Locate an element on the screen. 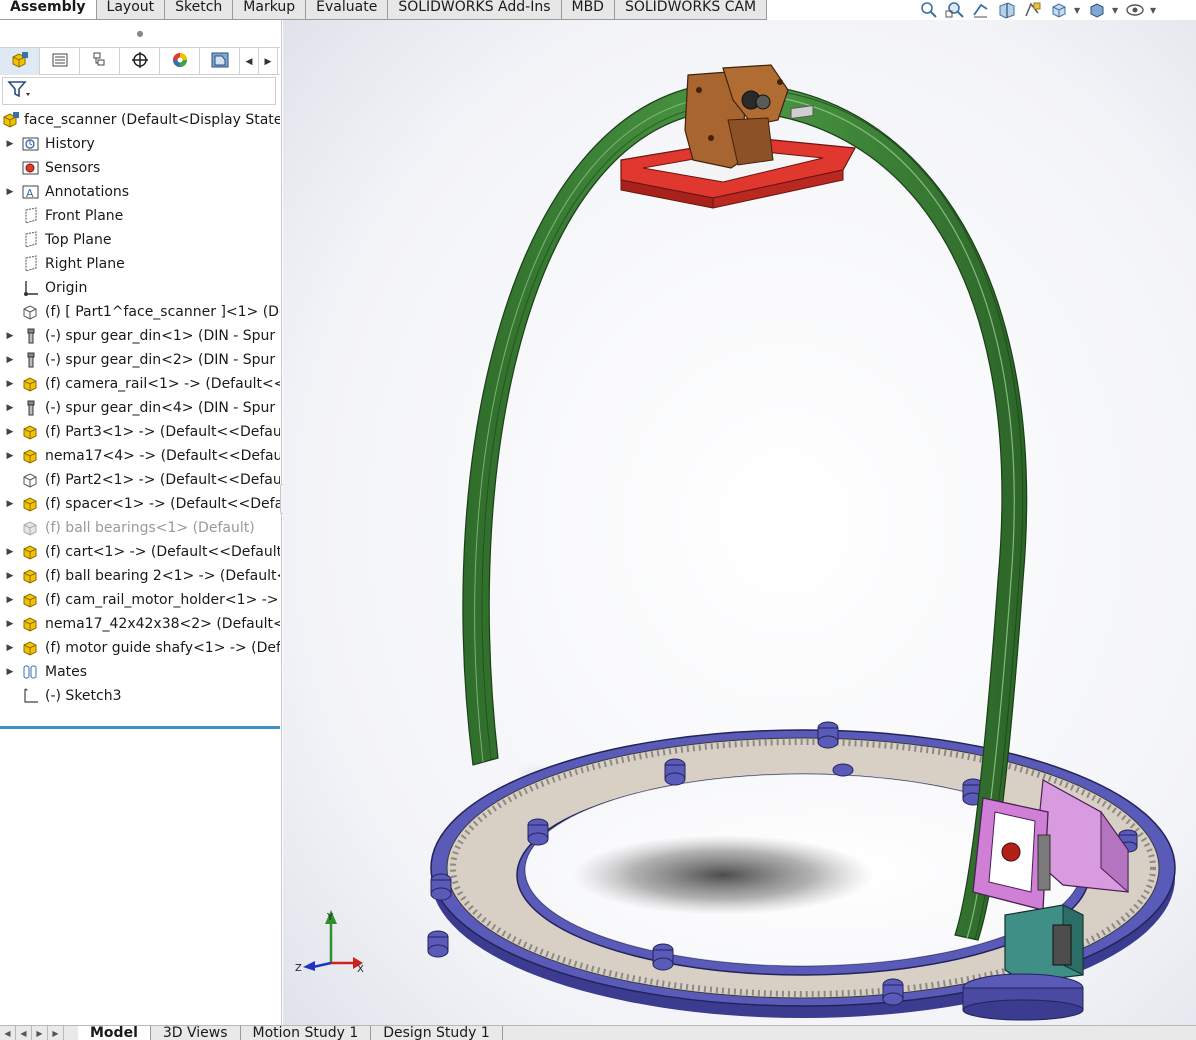 The width and height of the screenshot is (1196, 1040). tree-item-spur-gear-din-4-din-spur-ge: ▶ (-) spur gear_din<4> (DIN - Spur ge is located at coordinates (140, 408).